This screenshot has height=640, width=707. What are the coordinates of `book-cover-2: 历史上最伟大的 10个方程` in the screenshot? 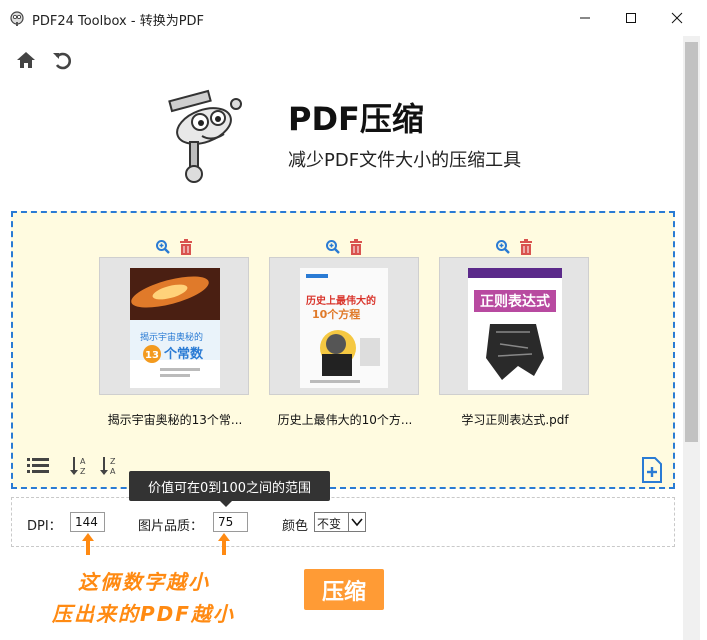 It's located at (344, 328).